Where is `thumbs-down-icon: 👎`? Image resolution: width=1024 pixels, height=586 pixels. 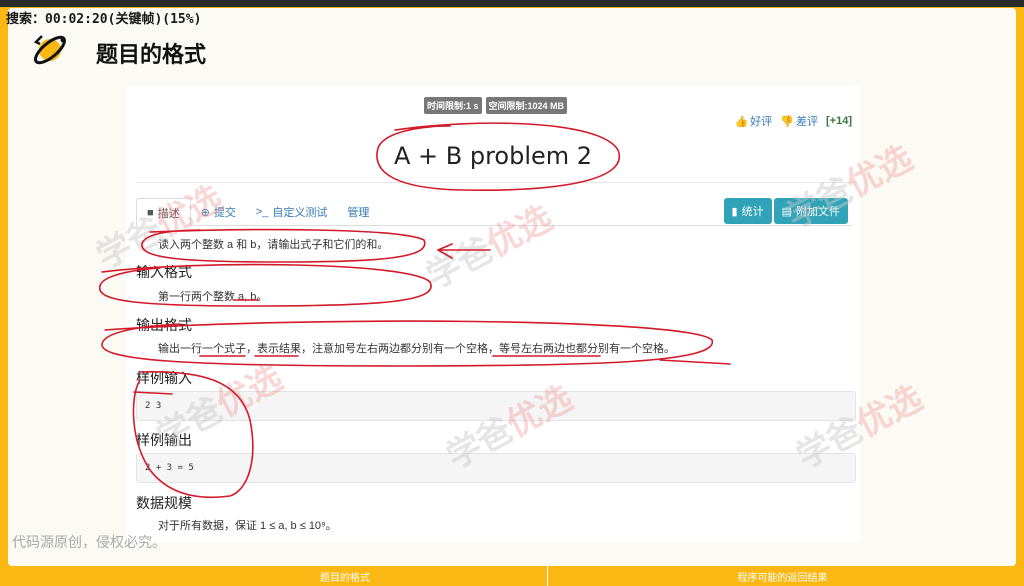 thumbs-down-icon: 👎 is located at coordinates (787, 121).